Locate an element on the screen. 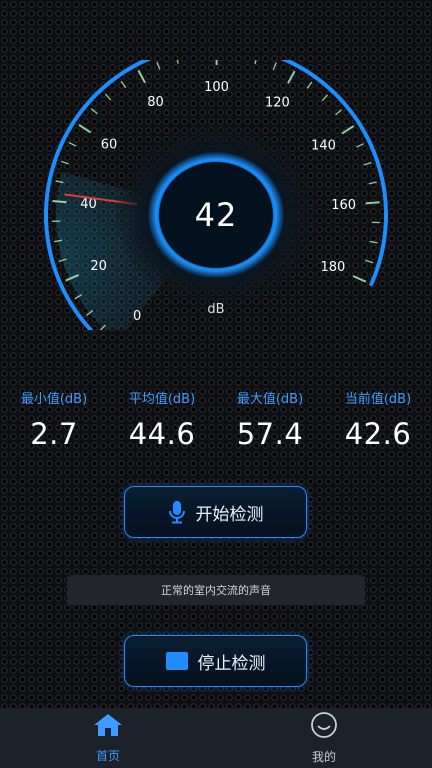 Image resolution: width=432 pixels, height=768 pixels. noise-description-text: 正常的室内交流的声音 is located at coordinates (216, 590).